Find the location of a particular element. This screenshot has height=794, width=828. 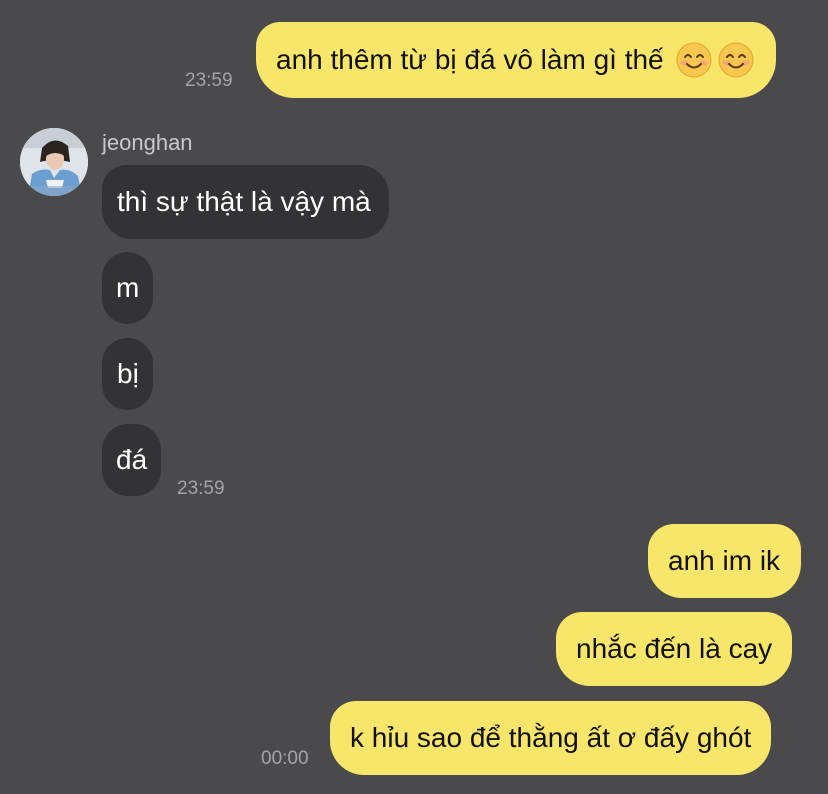

incoming-message-bubble: m is located at coordinates (128, 288).